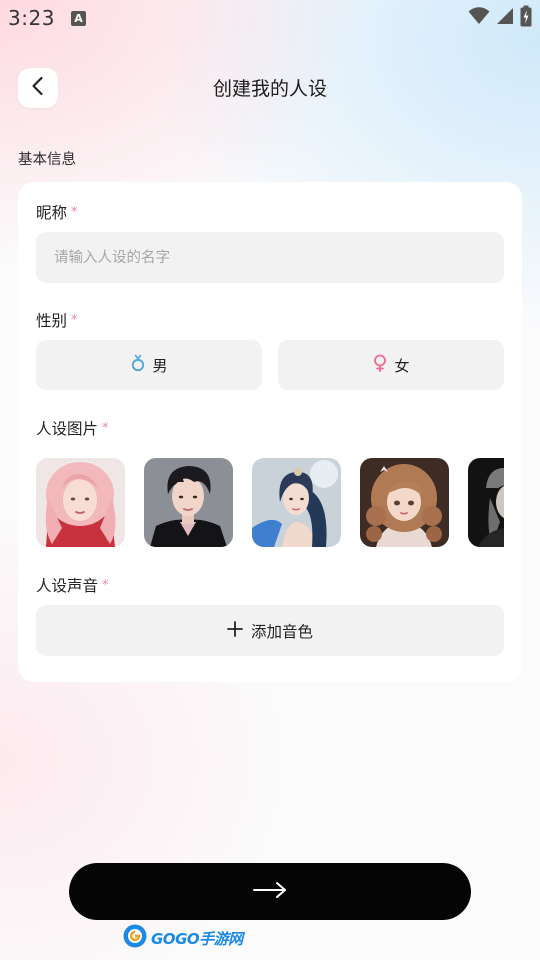 The height and width of the screenshot is (960, 540). What do you see at coordinates (31, 18) in the screenshot?
I see `status-time: 3:23` at bounding box center [31, 18].